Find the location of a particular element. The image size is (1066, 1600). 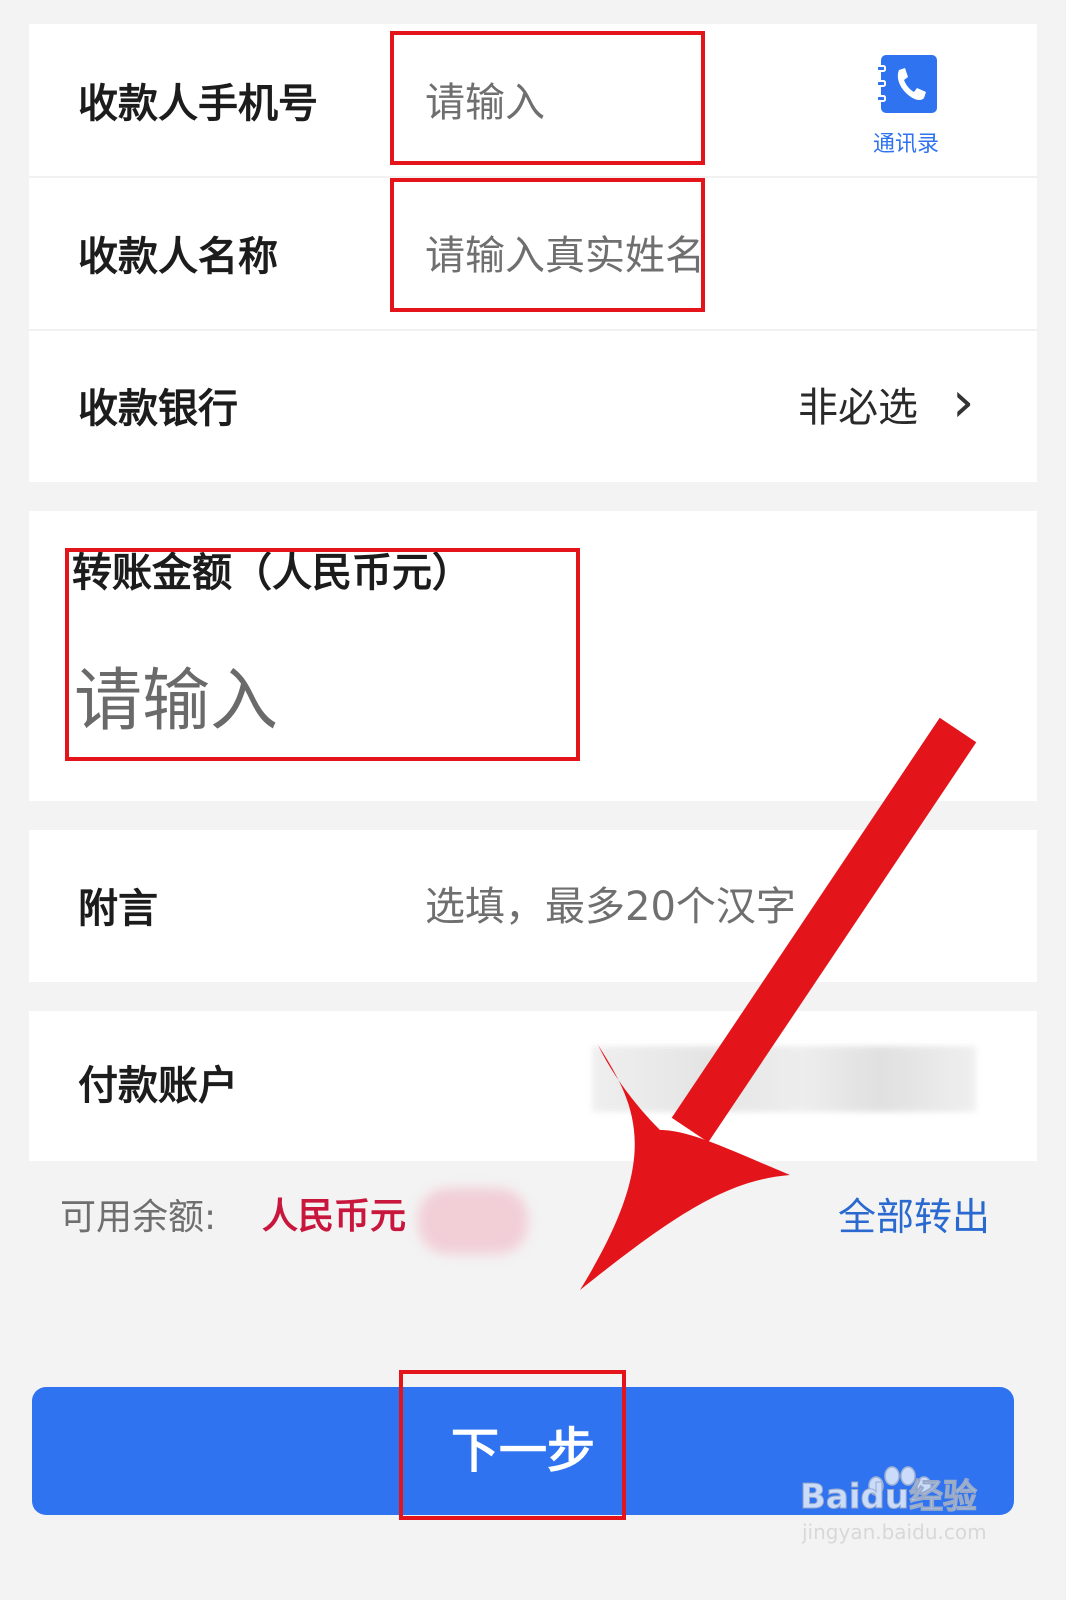

transfer-all-link: 全部转出 is located at coordinates (914, 1217).